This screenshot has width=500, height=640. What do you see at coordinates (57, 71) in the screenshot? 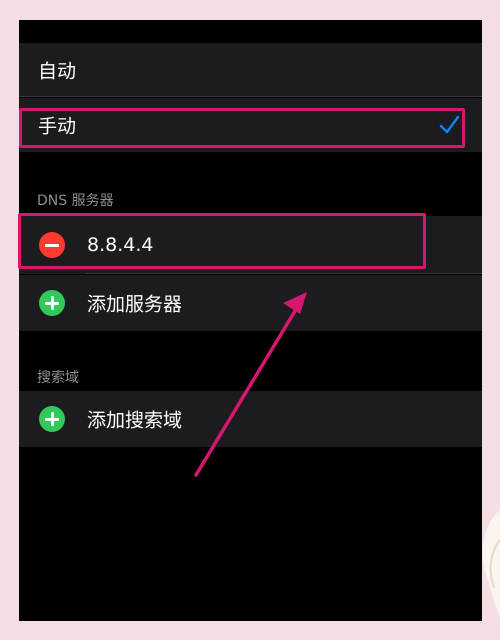
I see `option-auto-label: 自动` at bounding box center [57, 71].